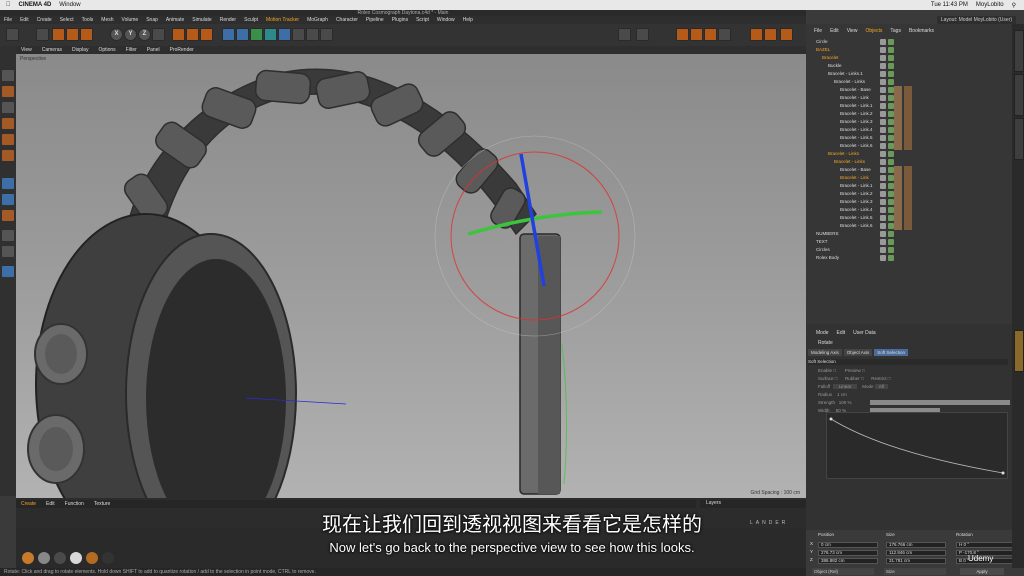  Describe the element at coordinates (853, 386) in the screenshot. I see `falloff-select: Falloff Linear Mode All` at that location.